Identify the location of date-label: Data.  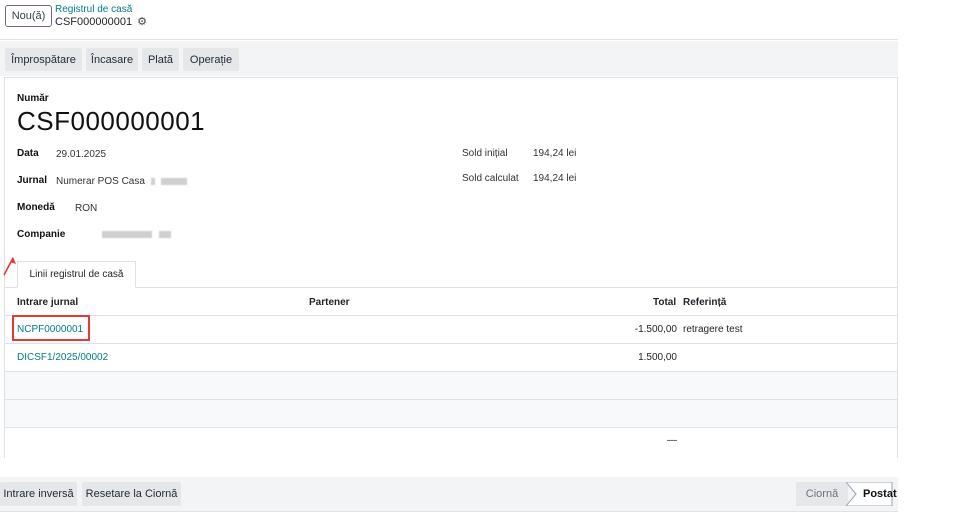
(28, 153).